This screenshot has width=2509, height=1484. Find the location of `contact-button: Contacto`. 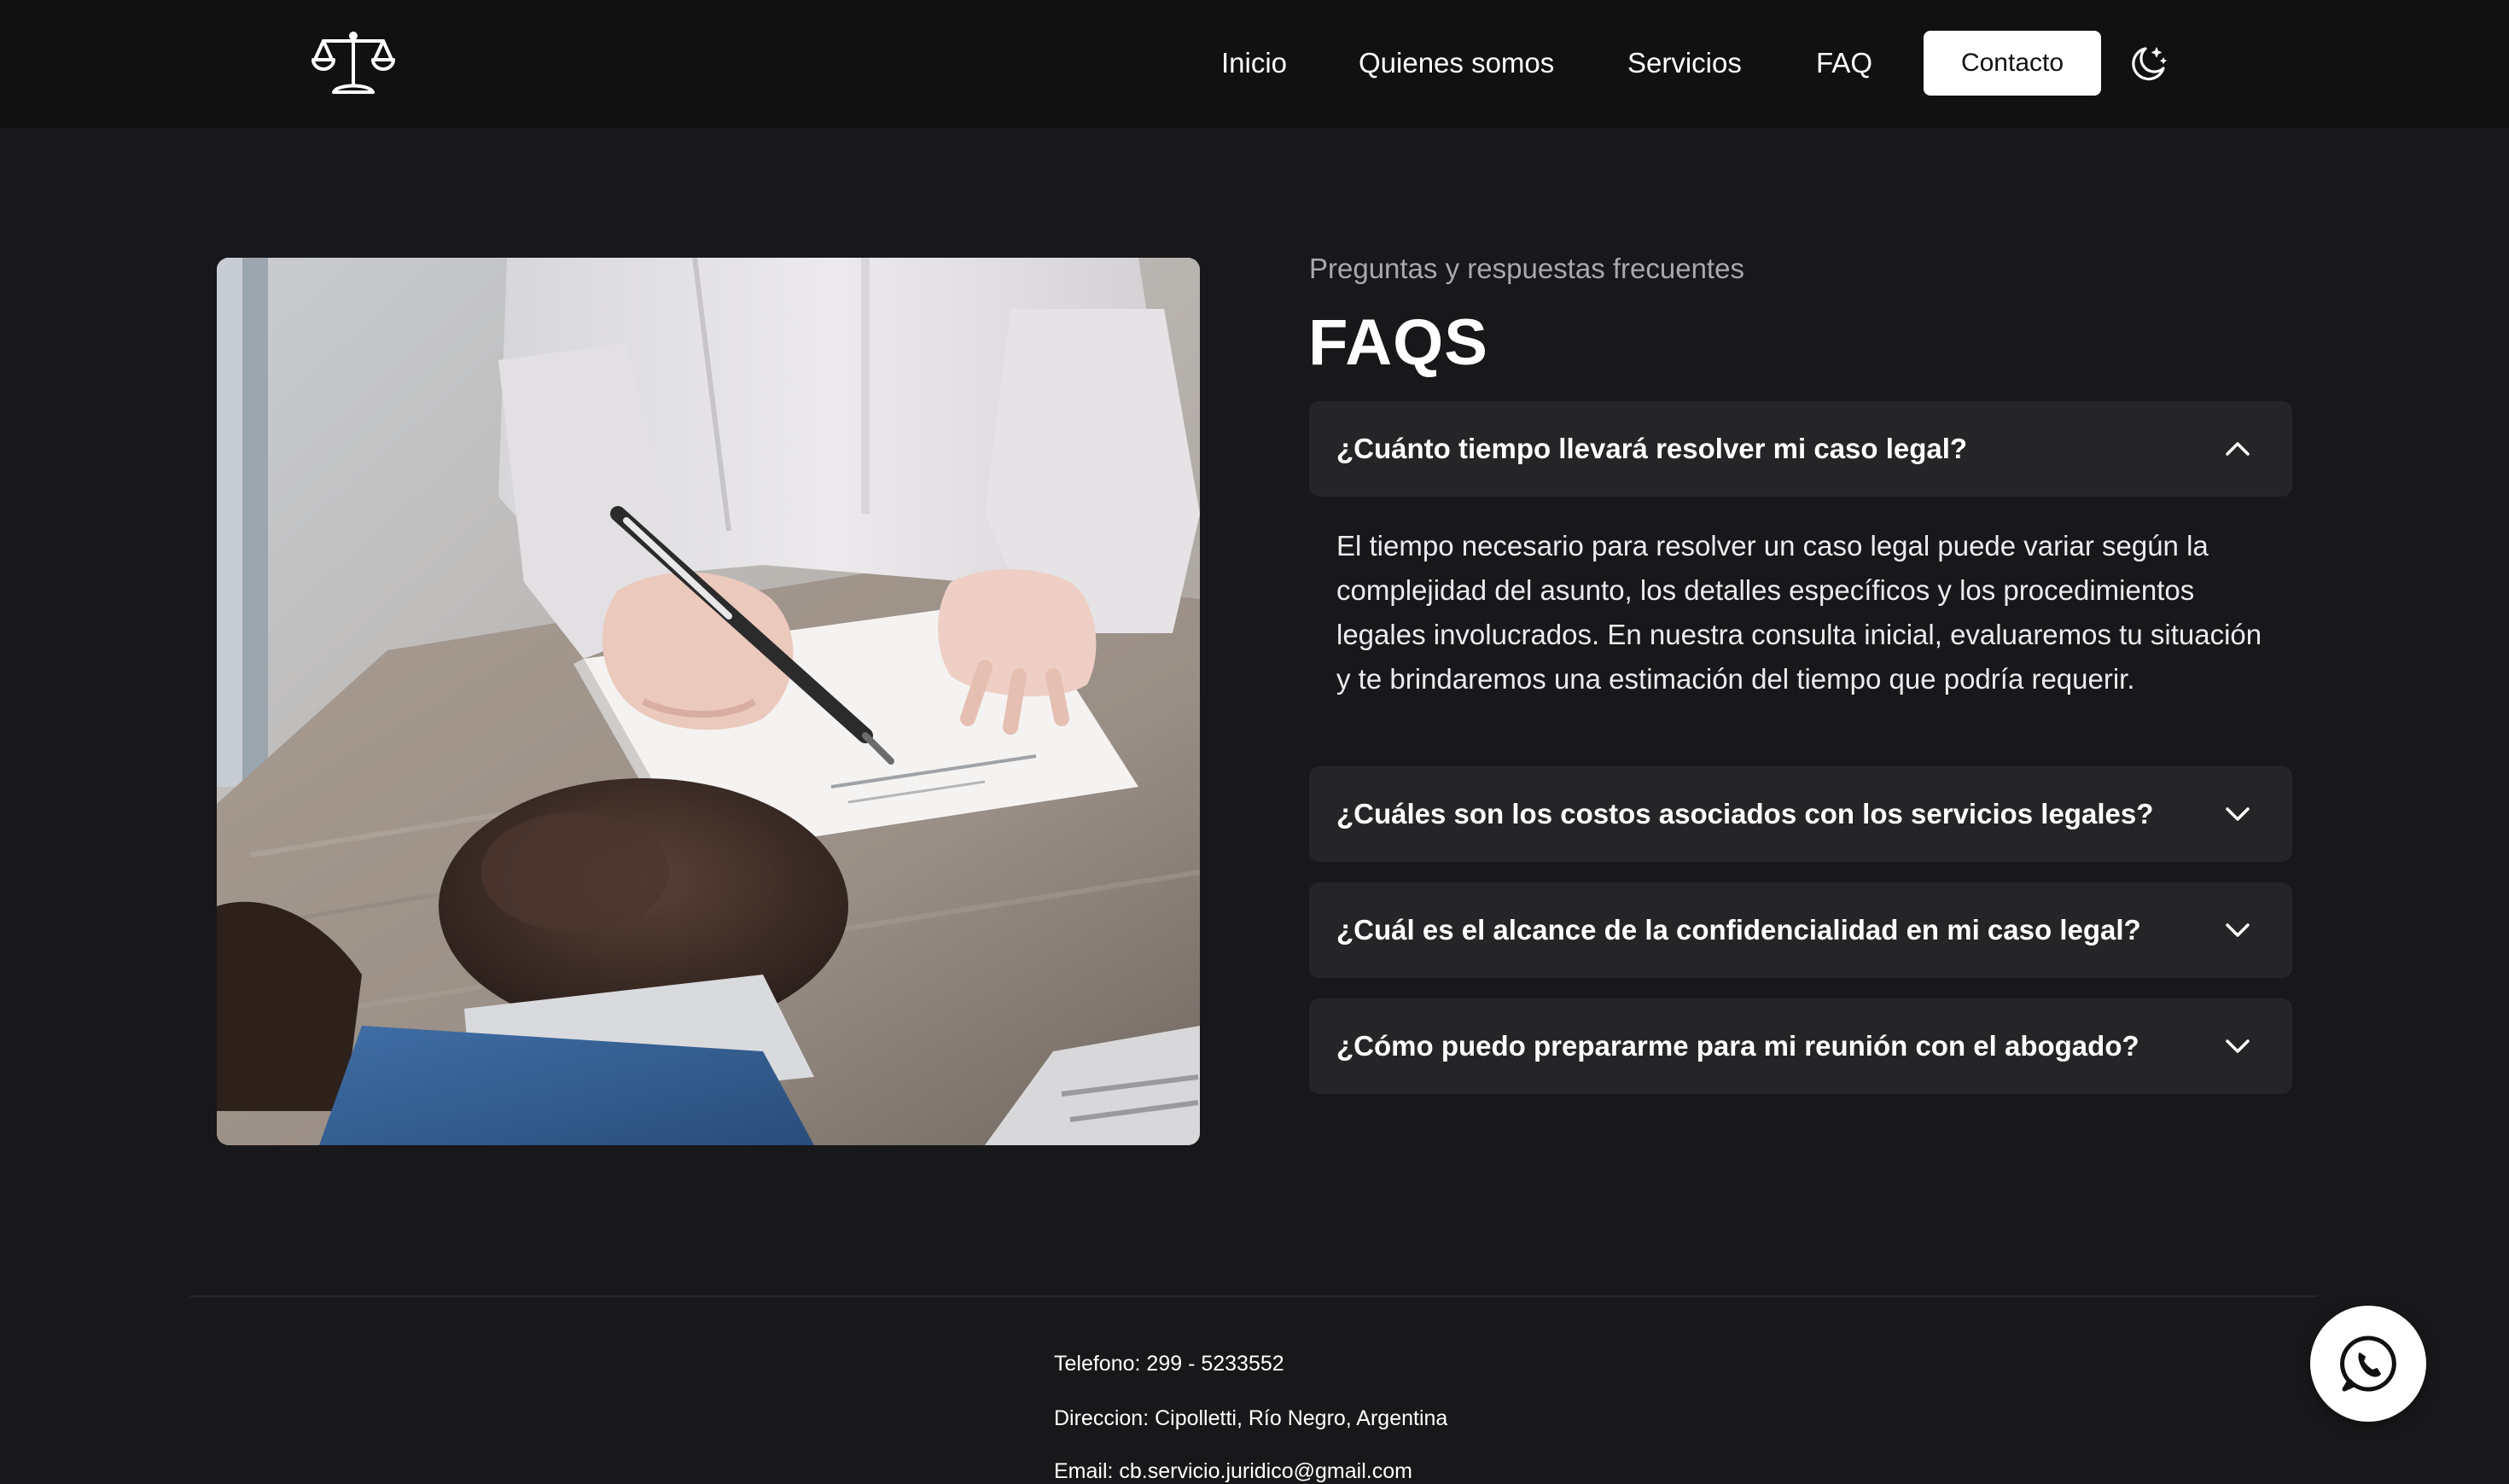

contact-button: Contacto is located at coordinates (2012, 64).